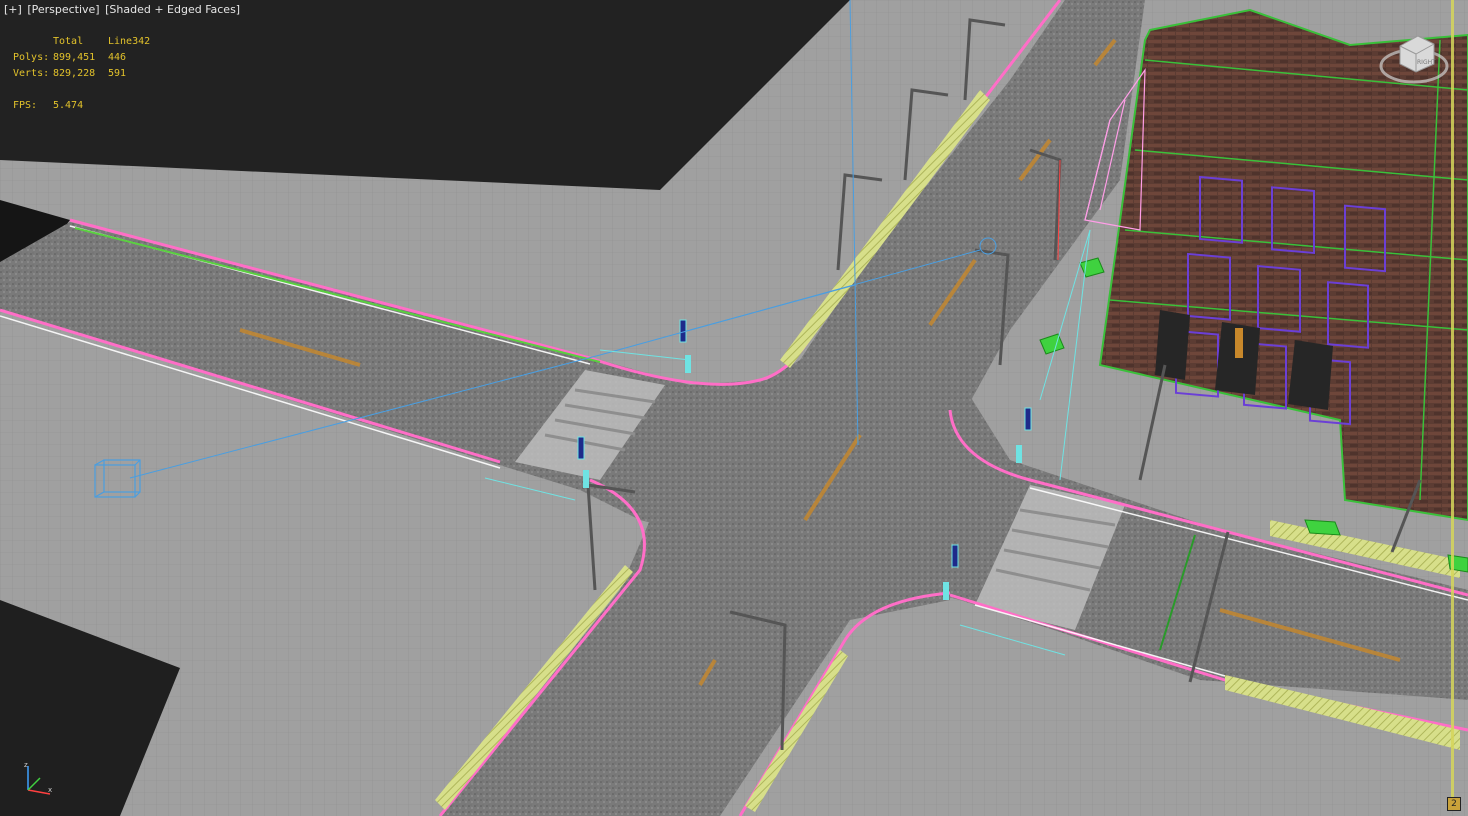 Image resolution: width=1468 pixels, height=816 pixels. I want to click on viewport-corner-button: 2, so click(1454, 804).